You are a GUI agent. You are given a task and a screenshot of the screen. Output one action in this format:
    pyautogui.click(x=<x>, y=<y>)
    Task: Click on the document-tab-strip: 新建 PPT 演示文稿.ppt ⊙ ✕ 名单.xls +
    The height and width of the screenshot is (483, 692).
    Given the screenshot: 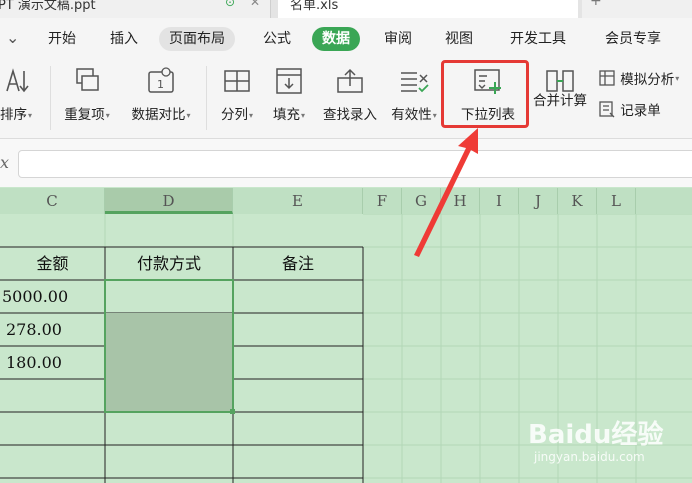 What is the action you would take?
    pyautogui.click(x=346, y=9)
    